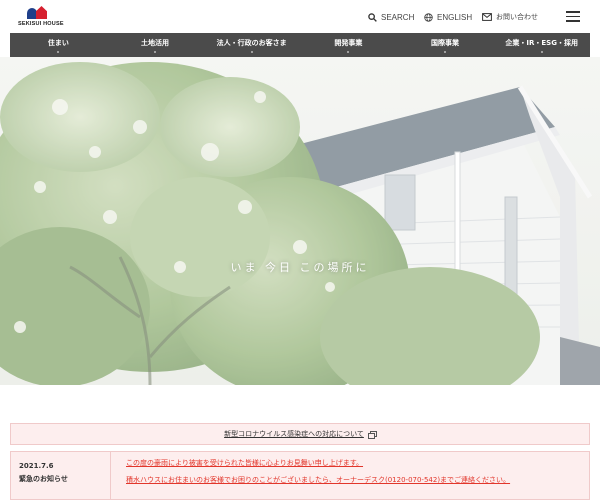 This screenshot has width=600, height=500. I want to click on nav-item-international: 国際事業, so click(445, 45).